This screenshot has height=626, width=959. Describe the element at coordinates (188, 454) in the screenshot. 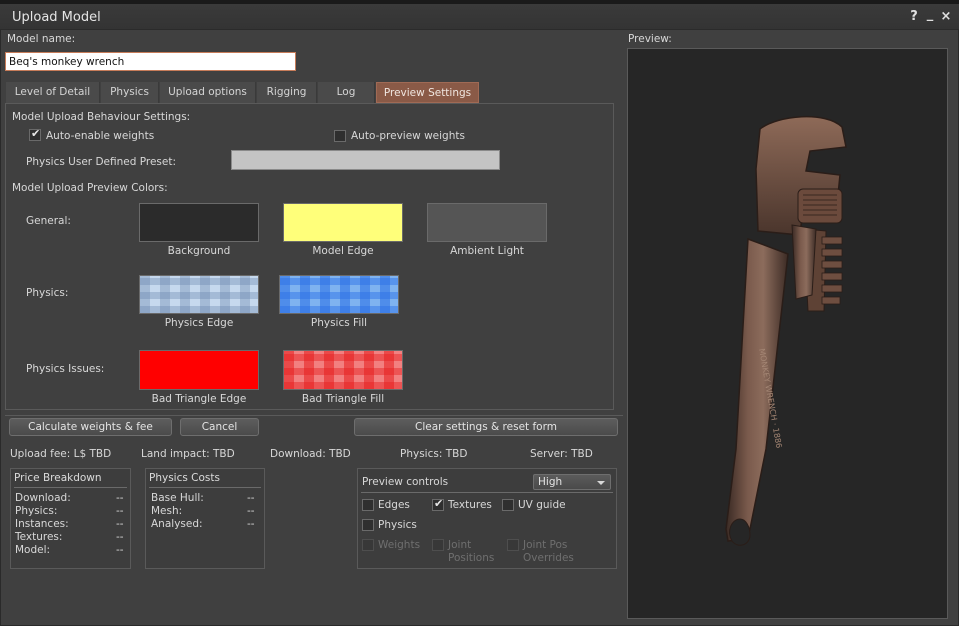

I see `land-impact-text: Land impact: TBD` at that location.